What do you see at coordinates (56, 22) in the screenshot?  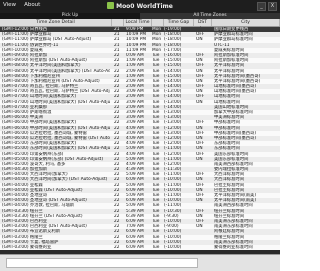 I see `column-header-zone: Time Zone Detail` at bounding box center [56, 22].